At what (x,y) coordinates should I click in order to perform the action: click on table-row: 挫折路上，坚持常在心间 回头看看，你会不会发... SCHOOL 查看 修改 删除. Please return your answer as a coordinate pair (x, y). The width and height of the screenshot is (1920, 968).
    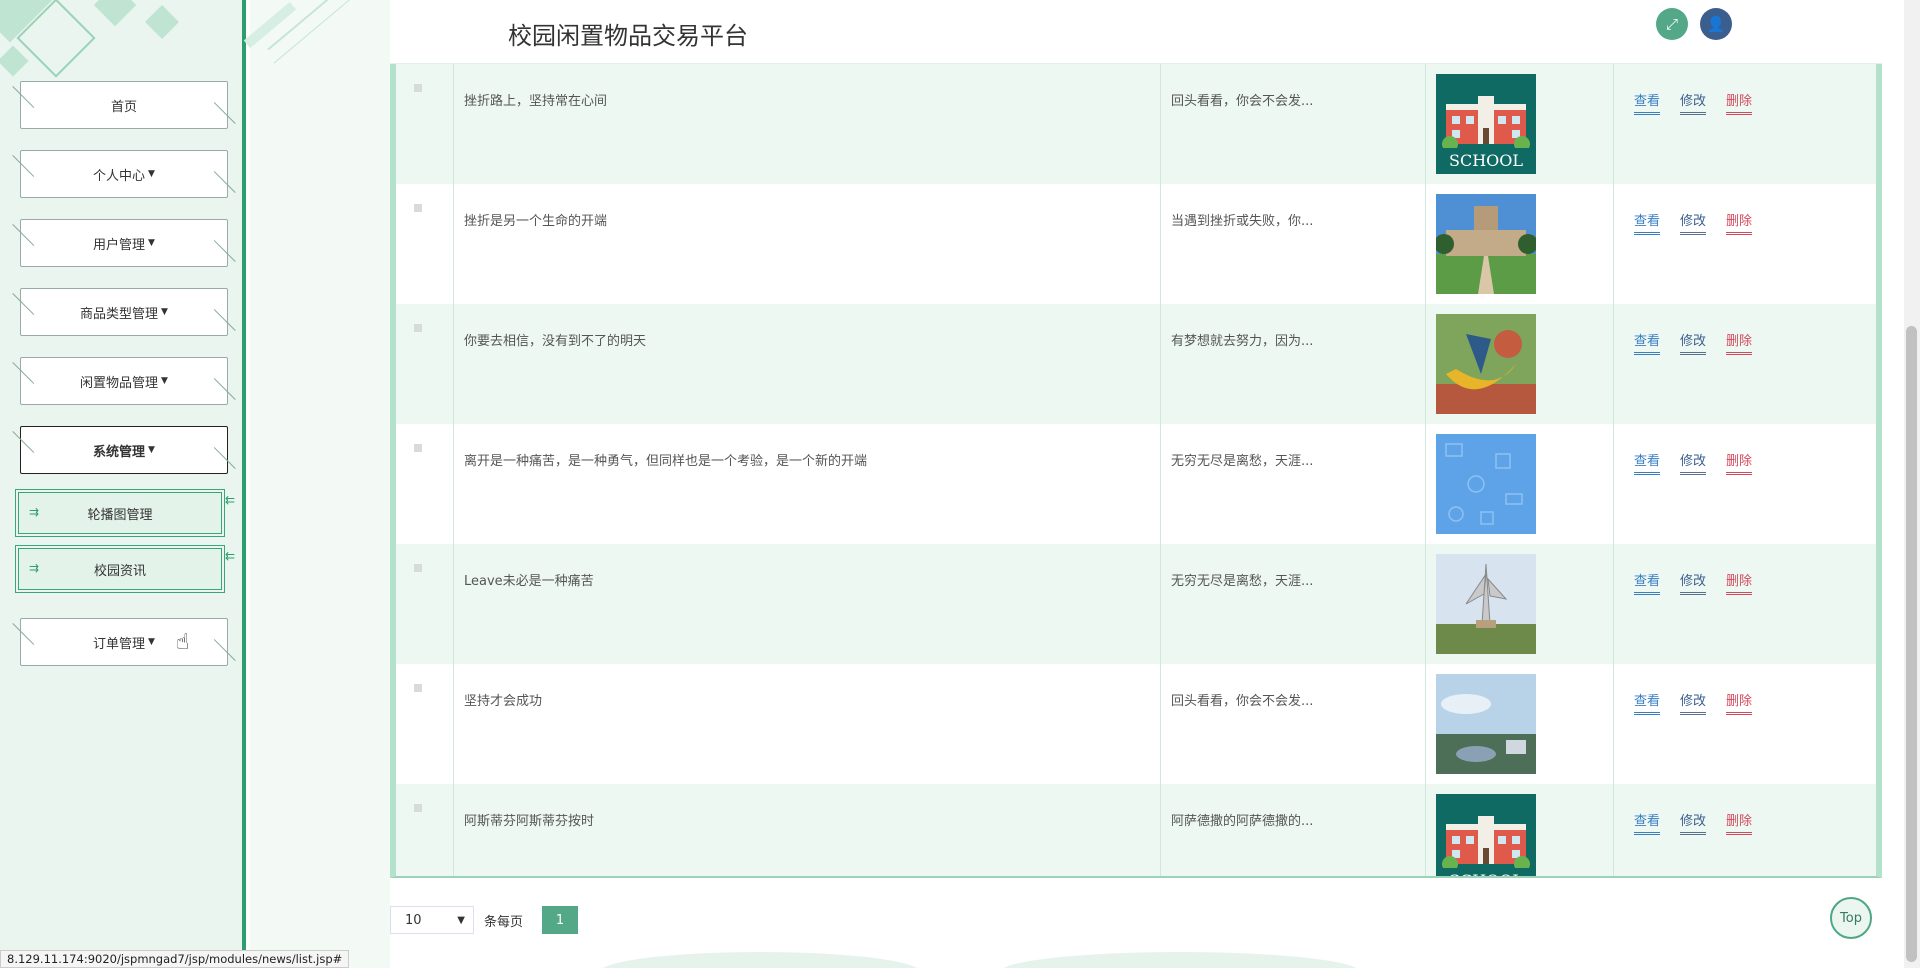
    Looking at the image, I should click on (1136, 124).